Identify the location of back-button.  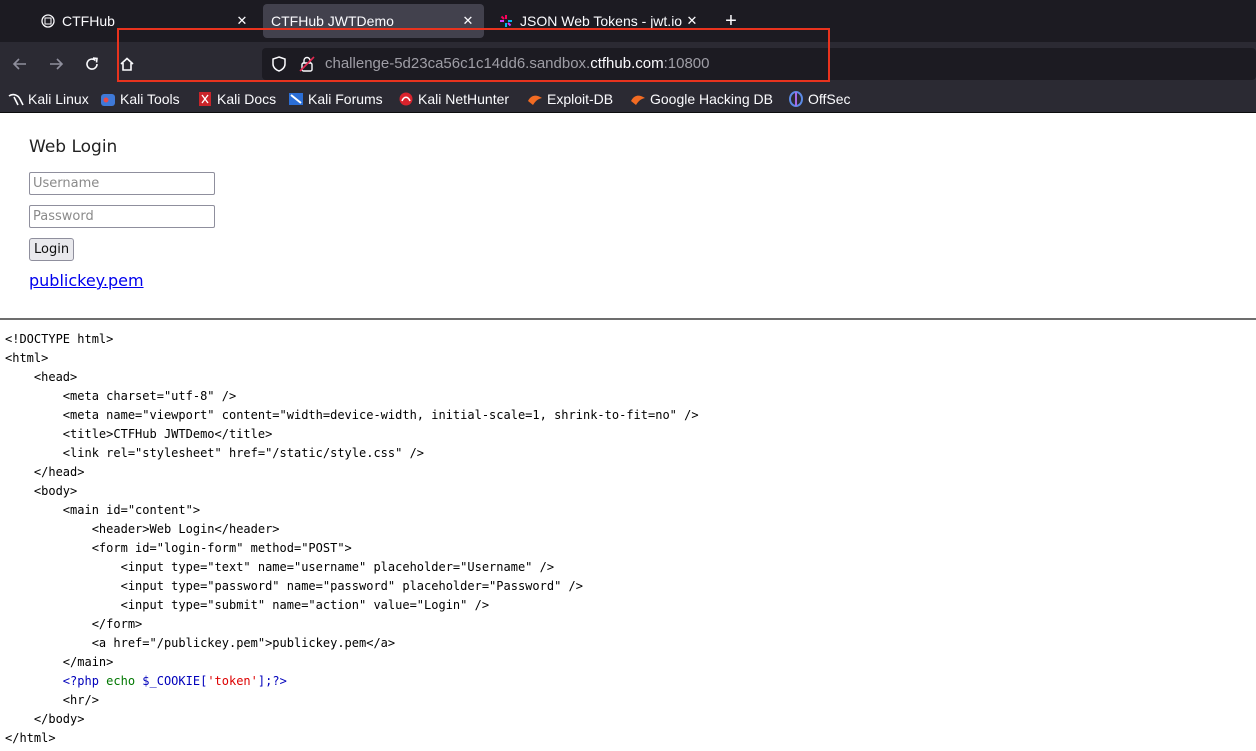
(20, 64).